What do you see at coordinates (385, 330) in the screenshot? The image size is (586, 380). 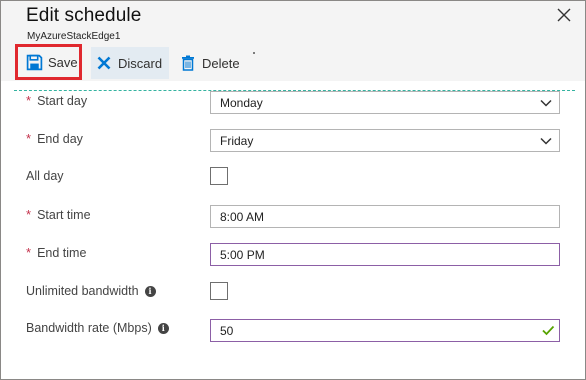 I see `bandwidth-rate-input: 50` at bounding box center [385, 330].